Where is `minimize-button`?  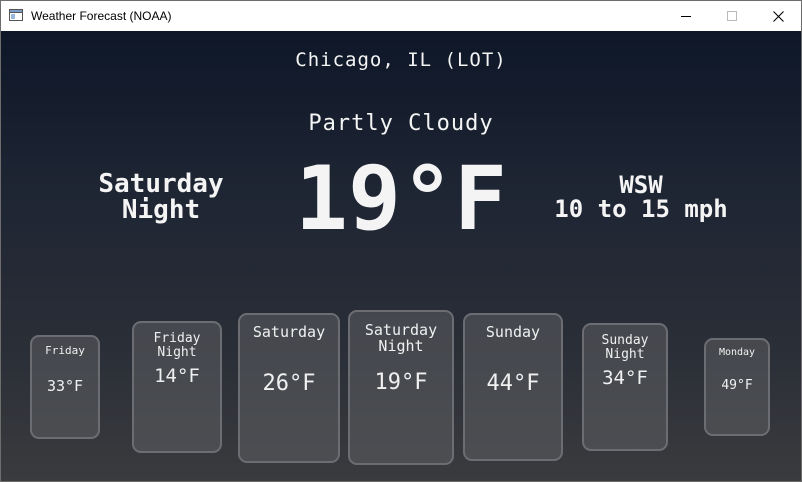 minimize-button is located at coordinates (686, 16).